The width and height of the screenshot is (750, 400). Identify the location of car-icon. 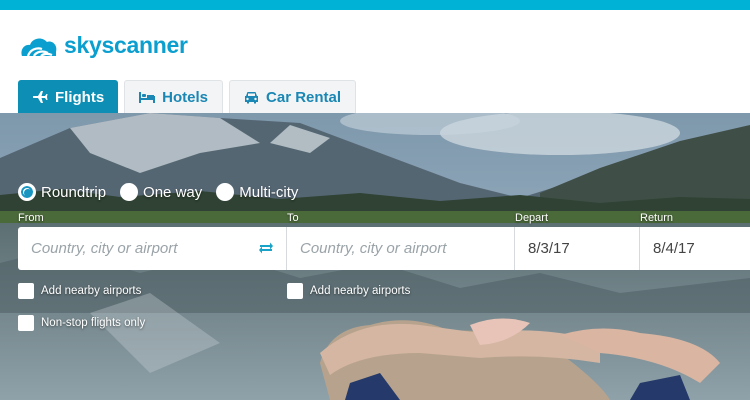
(251, 97).